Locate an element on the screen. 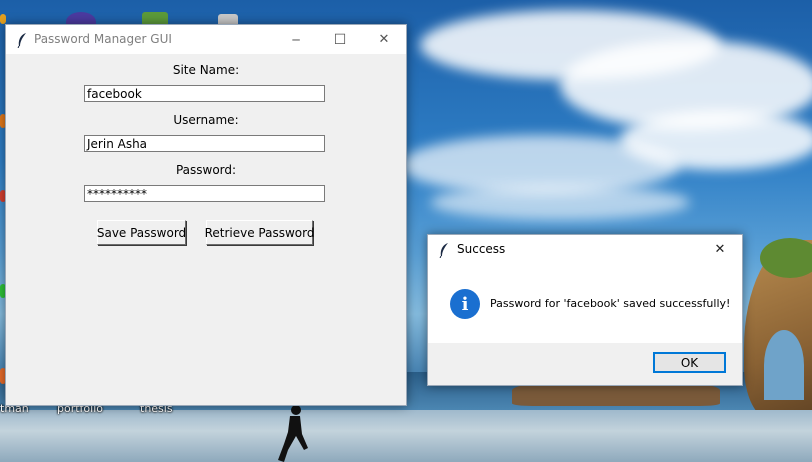 Image resolution: width=812 pixels, height=462 pixels. password-input: ********** is located at coordinates (204, 193).